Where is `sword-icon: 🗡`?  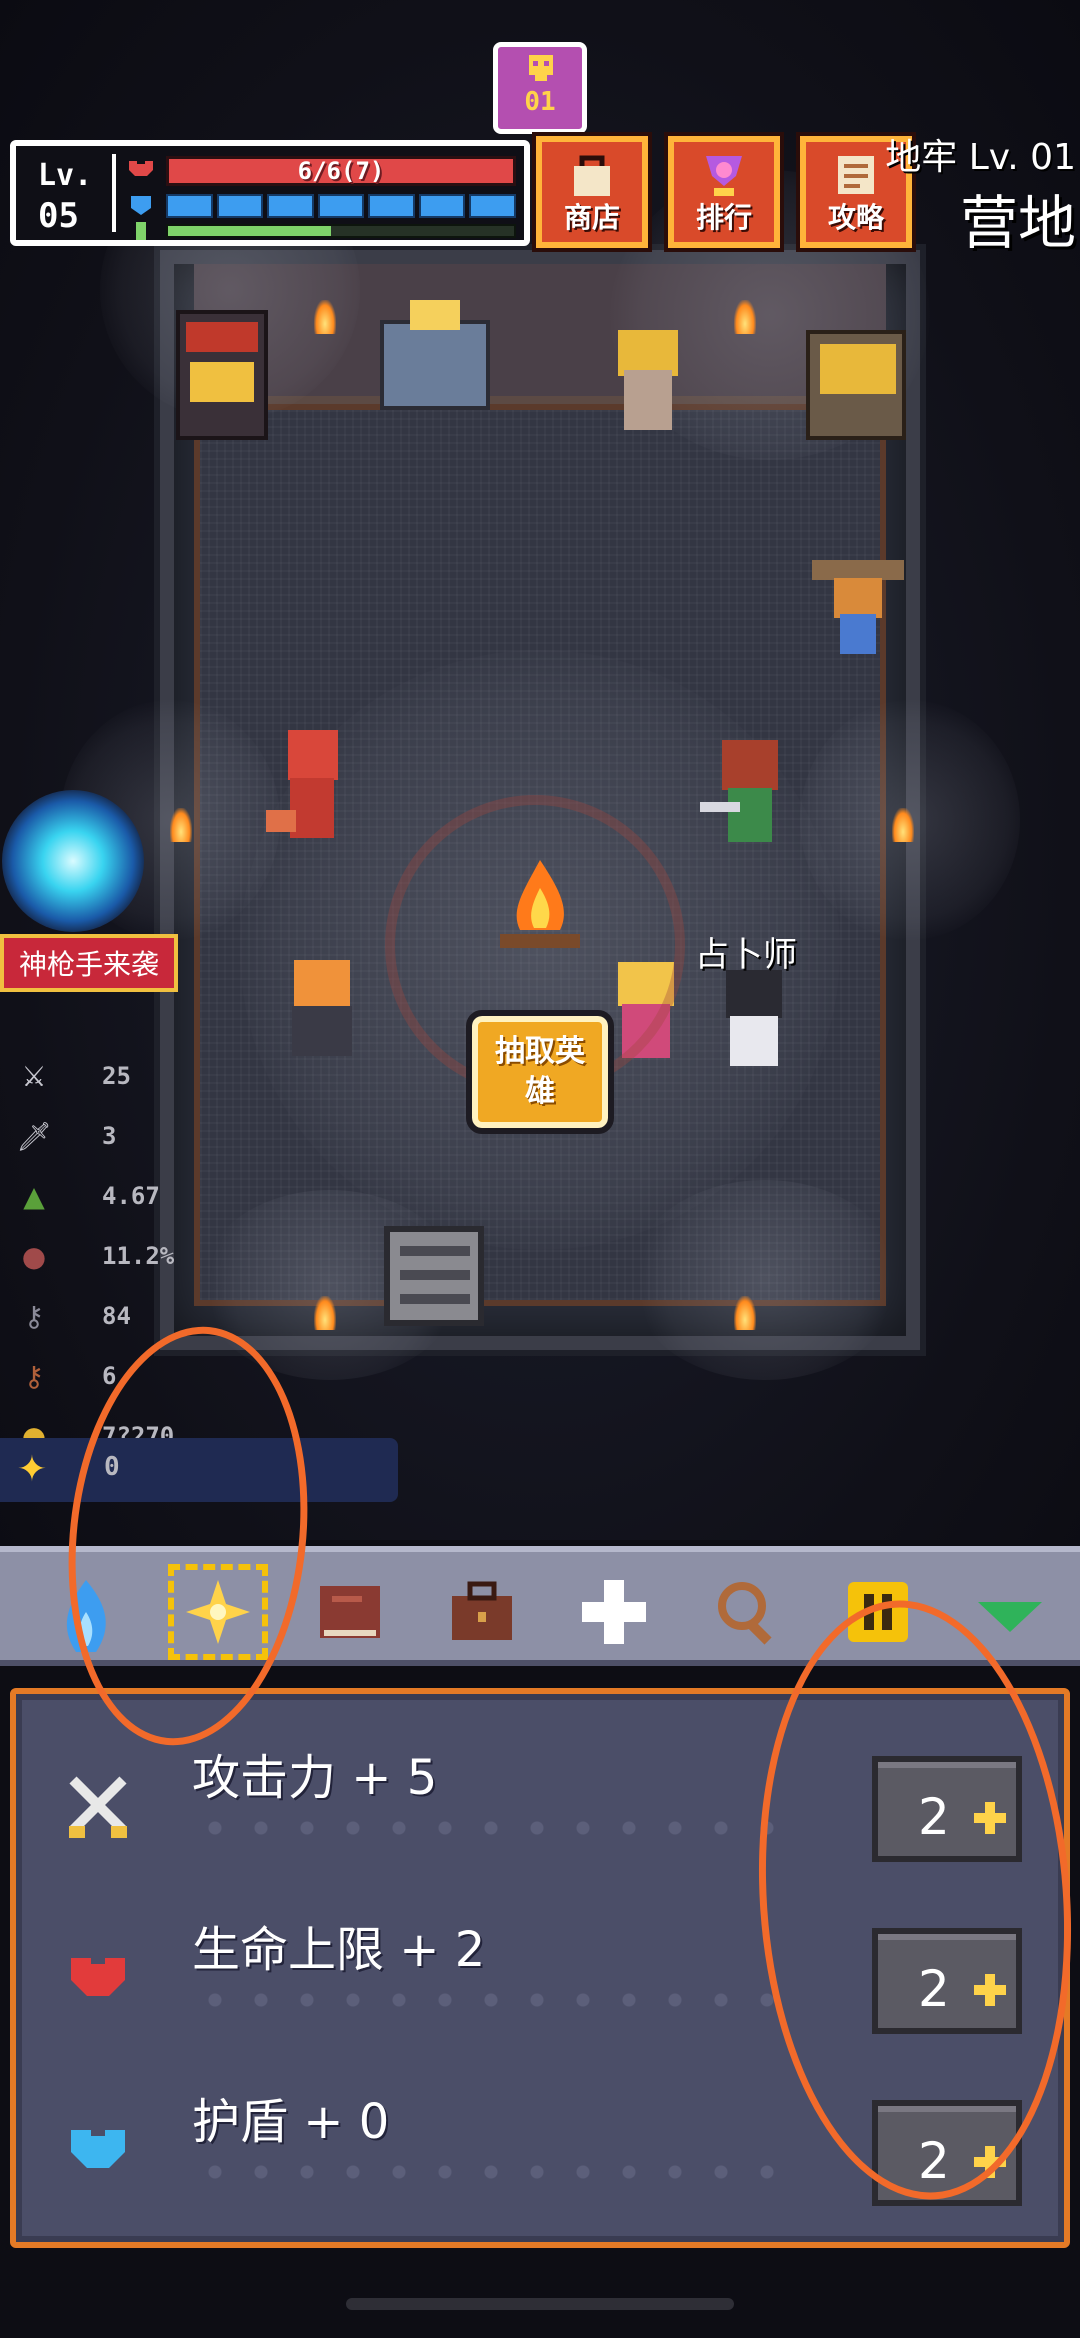
sword-icon: 🗡 is located at coordinates (34, 1136).